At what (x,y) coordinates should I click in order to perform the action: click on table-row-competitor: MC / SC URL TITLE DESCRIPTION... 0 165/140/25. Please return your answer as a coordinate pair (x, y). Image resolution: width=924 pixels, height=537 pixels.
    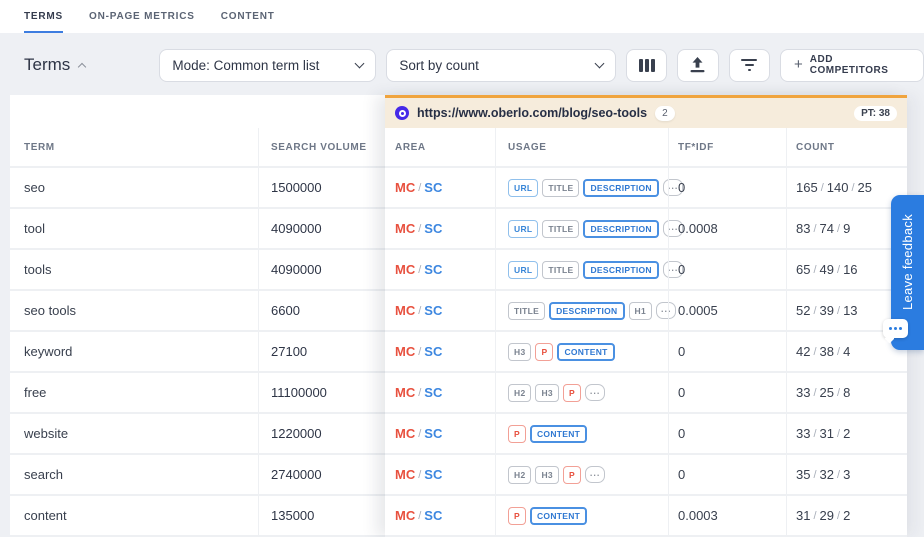
    Looking at the image, I should click on (646, 188).